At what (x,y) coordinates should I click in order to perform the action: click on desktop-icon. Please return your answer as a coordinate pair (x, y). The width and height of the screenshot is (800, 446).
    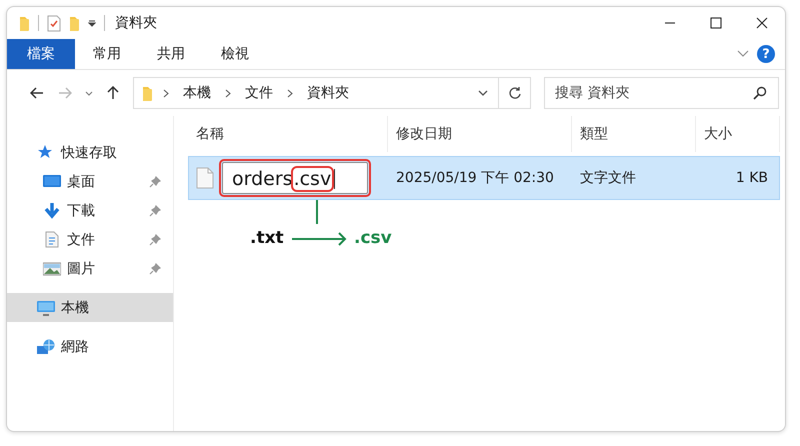
    Looking at the image, I should click on (52, 181).